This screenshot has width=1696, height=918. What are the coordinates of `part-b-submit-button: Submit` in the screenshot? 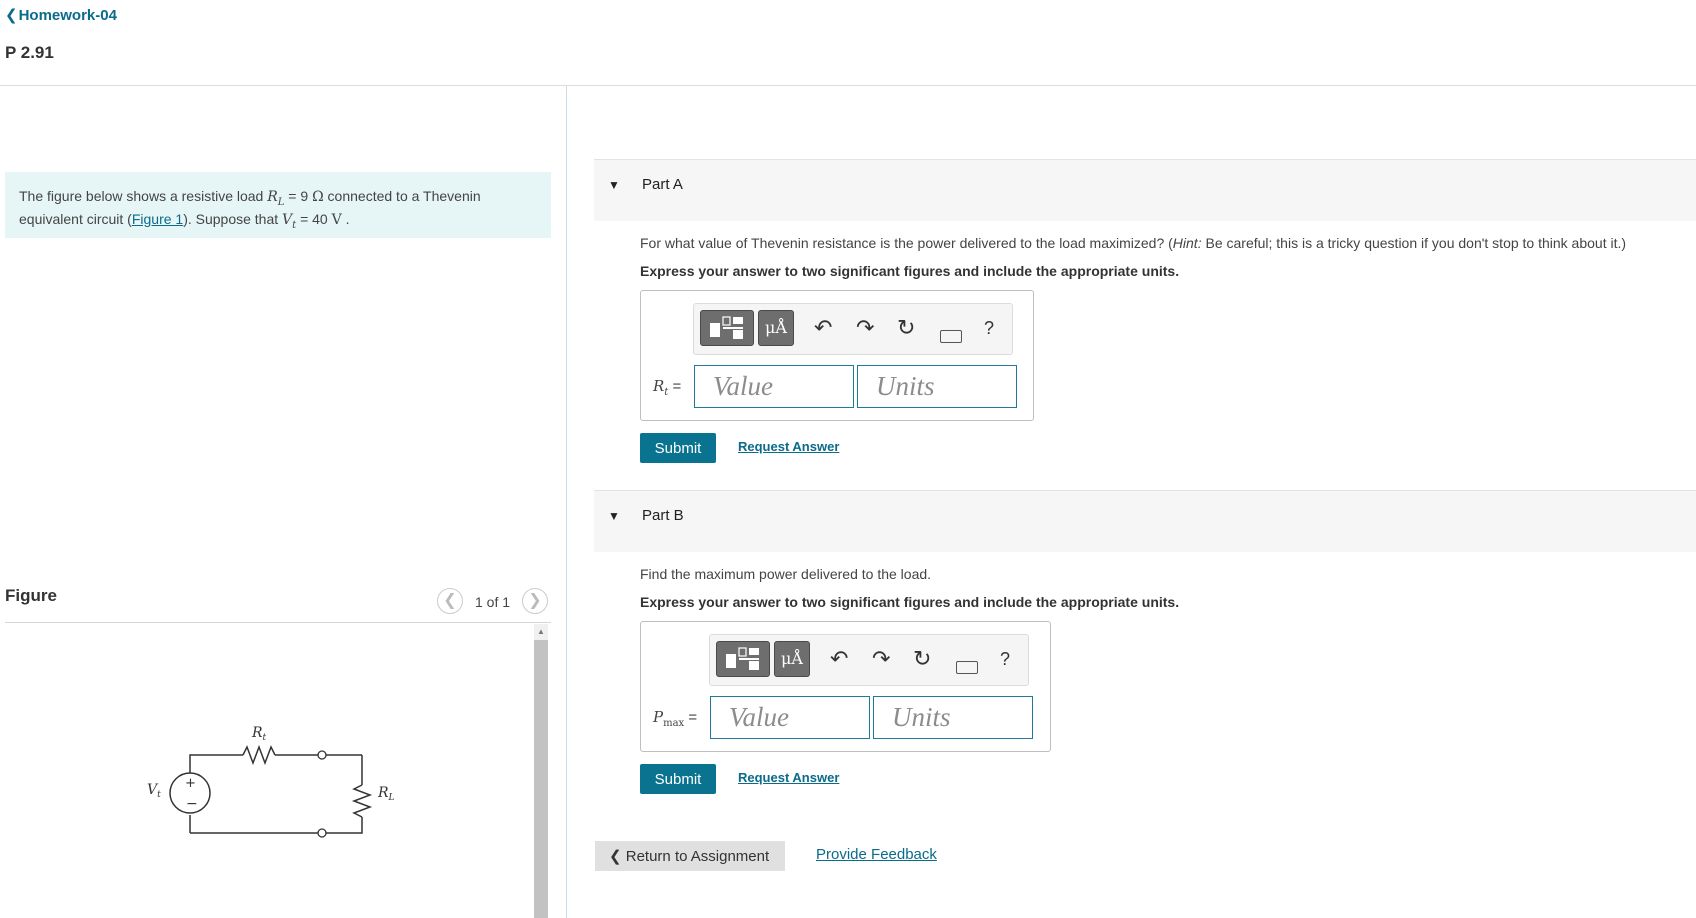 It's located at (678, 779).